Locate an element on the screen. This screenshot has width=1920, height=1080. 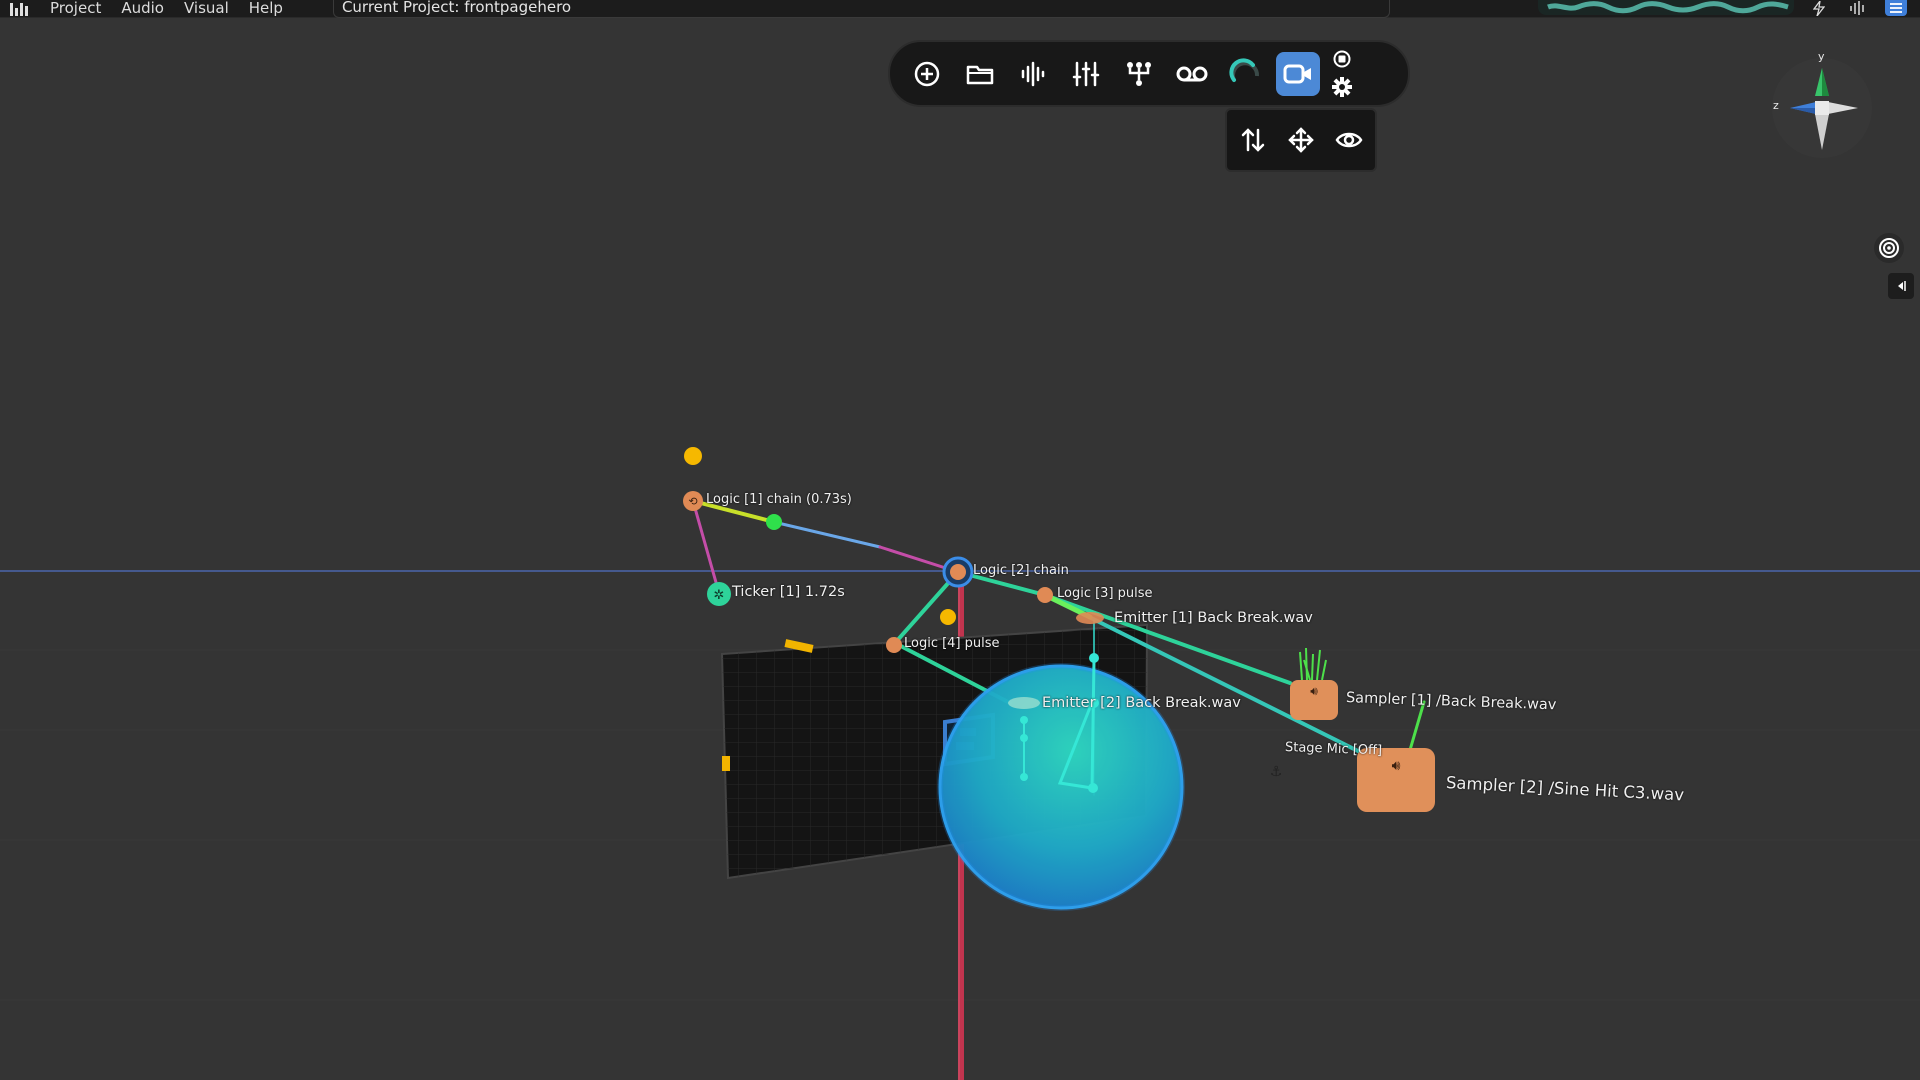
move-arrows-icon is located at coordinates (1301, 140).